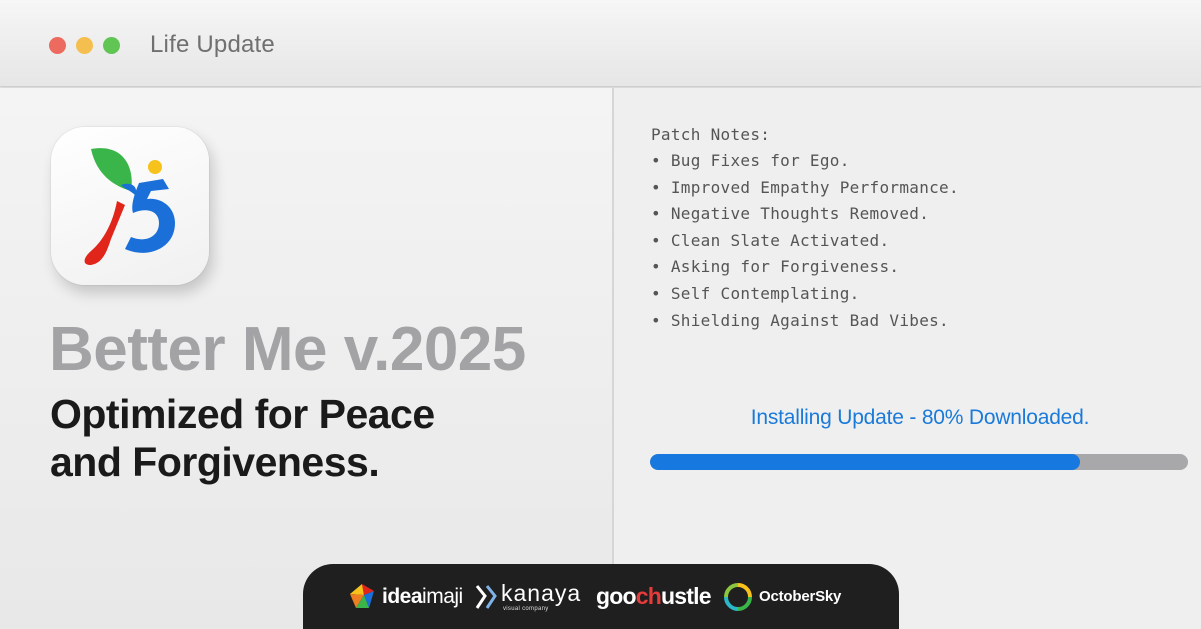 Image resolution: width=1201 pixels, height=629 pixels. Describe the element at coordinates (805, 217) in the screenshot. I see `patch-note-item: Negative Thoughts Removed.` at that location.